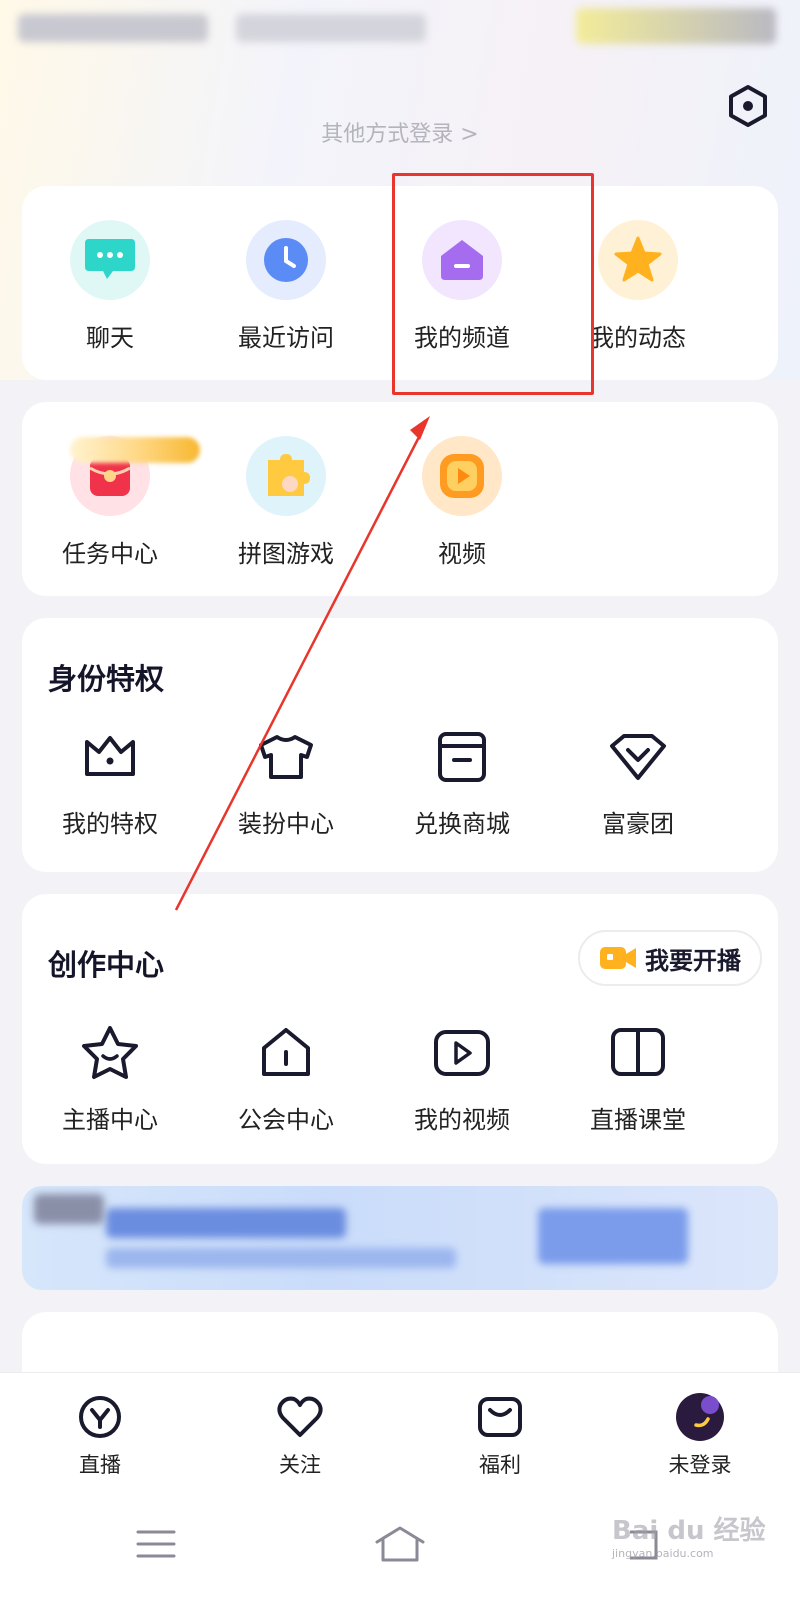 The image size is (800, 1600). I want to click on service-puzzle-game: 拼图游戏, so click(286, 502).